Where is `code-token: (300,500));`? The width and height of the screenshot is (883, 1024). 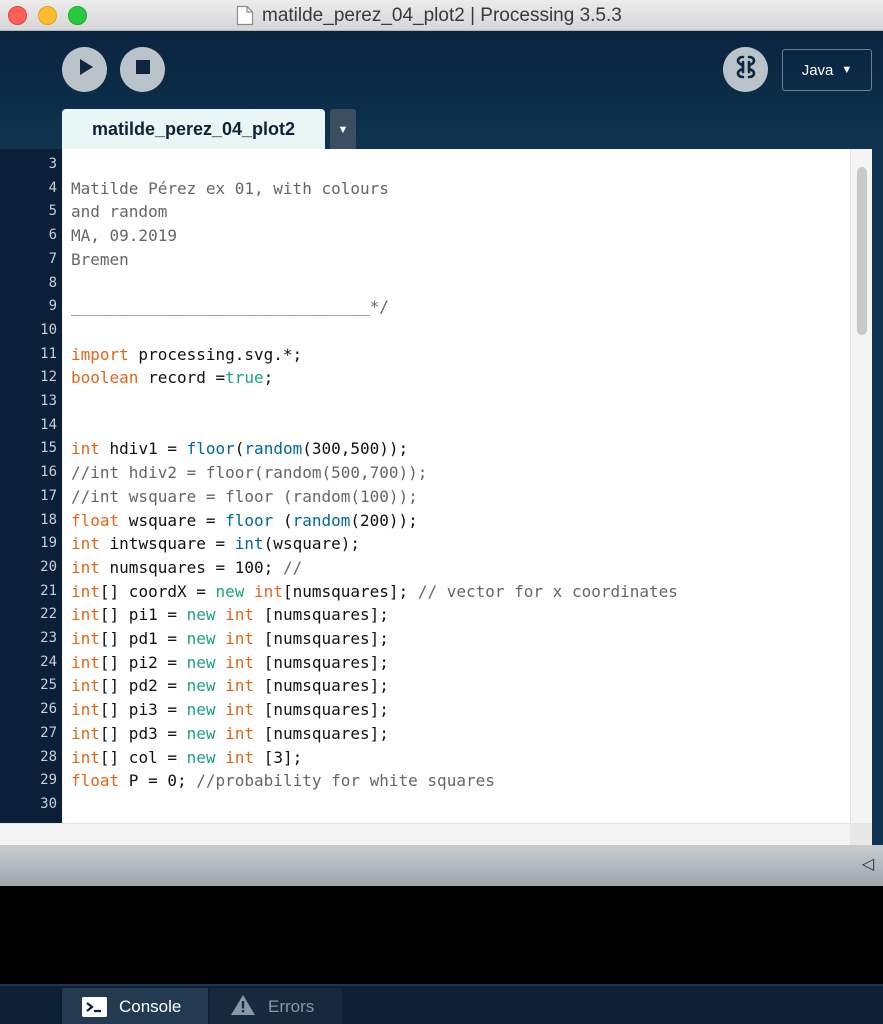 code-token: (300,500)); is located at coordinates (355, 449).